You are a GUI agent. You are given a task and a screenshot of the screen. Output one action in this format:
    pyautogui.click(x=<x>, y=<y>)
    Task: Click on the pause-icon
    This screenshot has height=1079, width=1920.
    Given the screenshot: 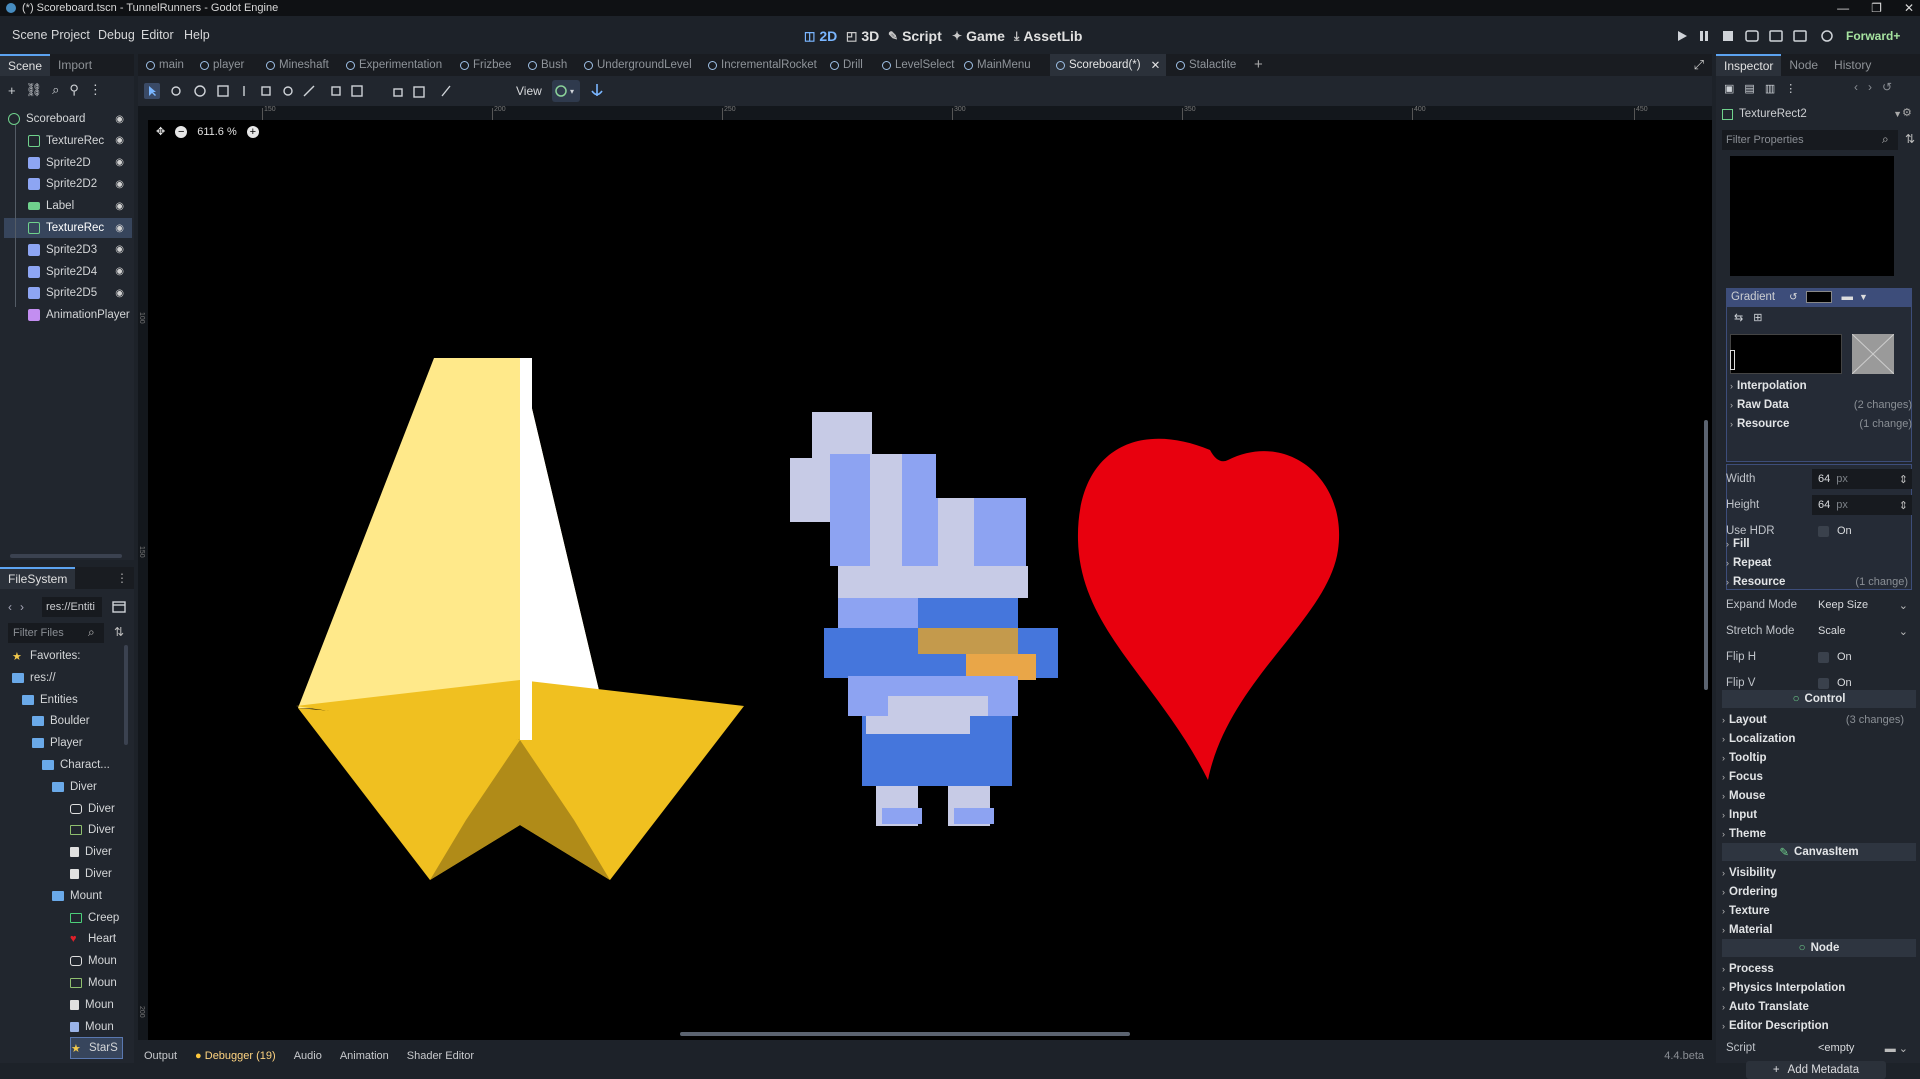 What is the action you would take?
    pyautogui.click(x=1701, y=36)
    